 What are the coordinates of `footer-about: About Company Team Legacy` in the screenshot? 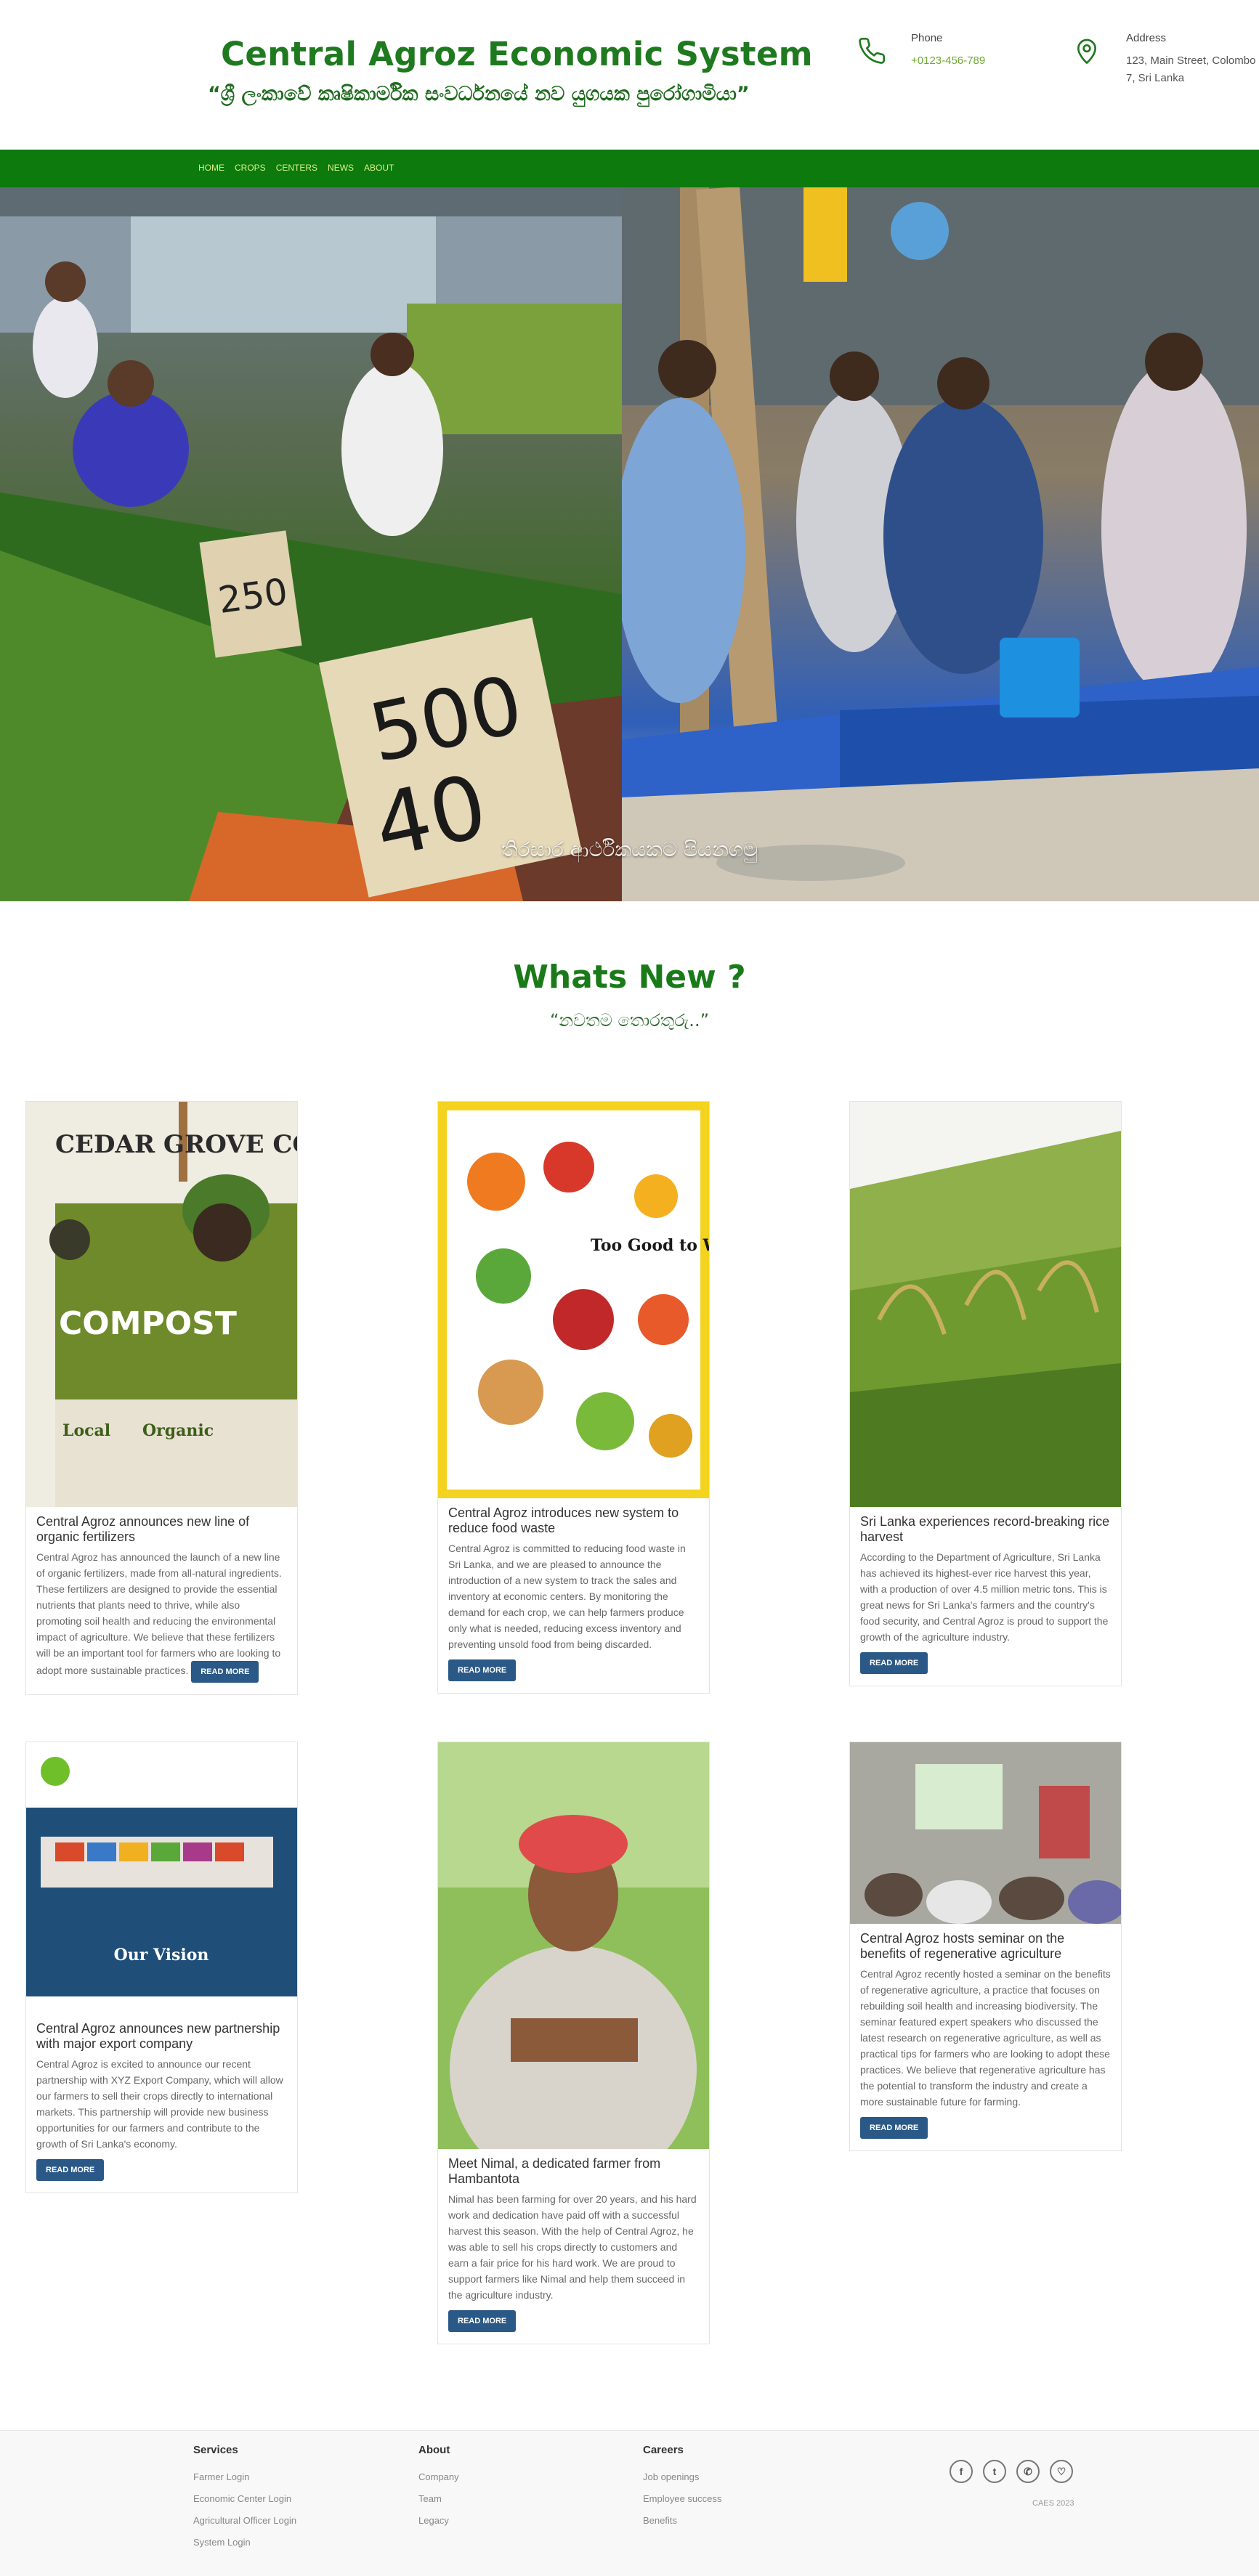 It's located at (438, 2488).